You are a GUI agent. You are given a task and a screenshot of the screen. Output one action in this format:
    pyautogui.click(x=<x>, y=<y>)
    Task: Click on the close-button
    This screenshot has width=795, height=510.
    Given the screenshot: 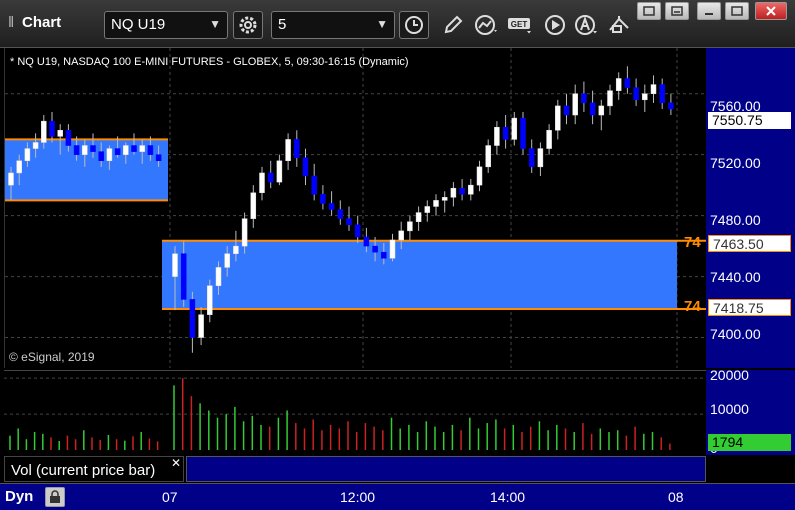 What is the action you would take?
    pyautogui.click(x=771, y=11)
    